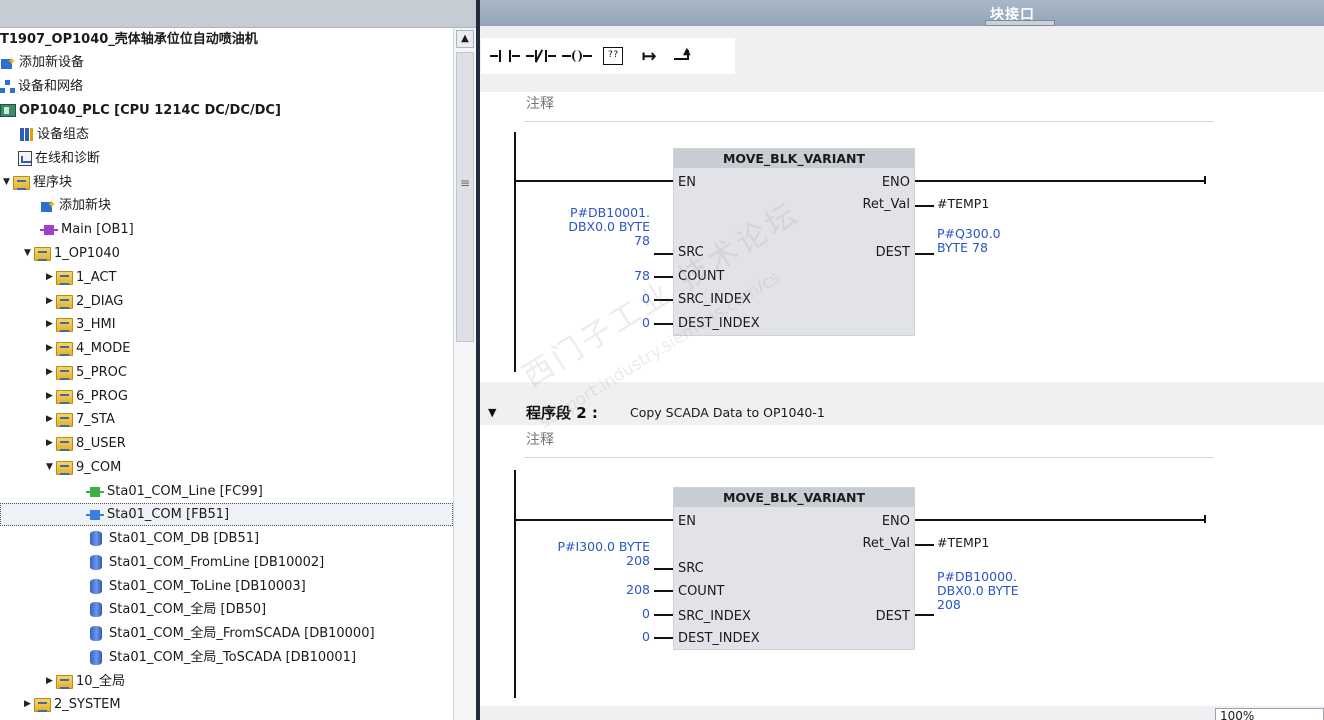 This screenshot has width=1324, height=720. What do you see at coordinates (1269, 714) in the screenshot?
I see `zoom-field: 100%` at bounding box center [1269, 714].